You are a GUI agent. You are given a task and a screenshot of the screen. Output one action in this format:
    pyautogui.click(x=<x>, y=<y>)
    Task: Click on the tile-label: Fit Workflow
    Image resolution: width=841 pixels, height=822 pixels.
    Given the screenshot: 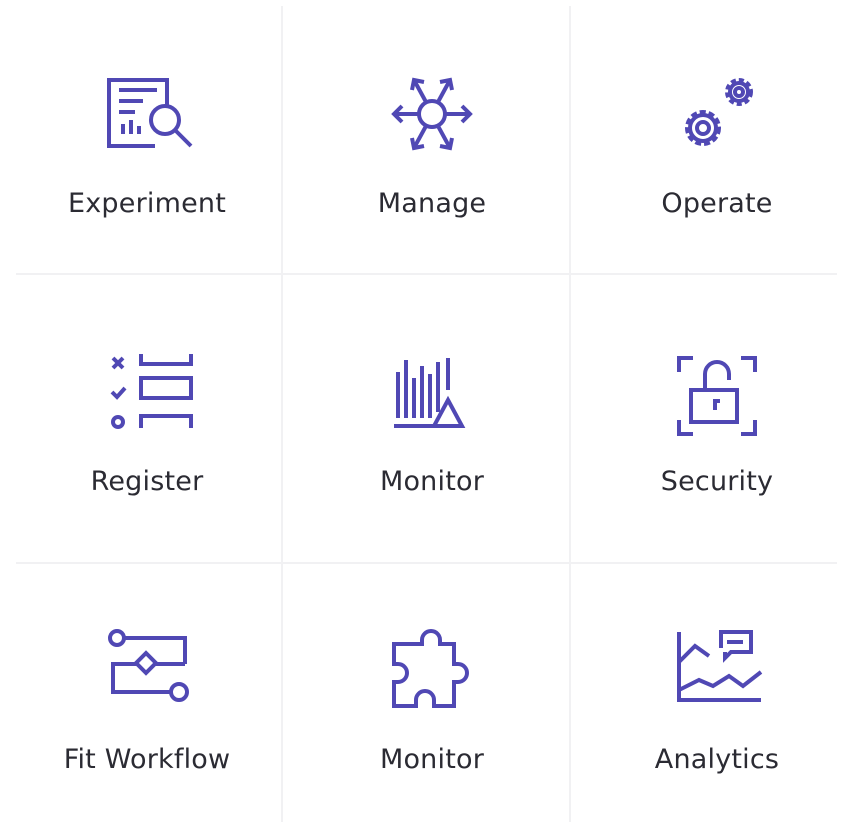 What is the action you would take?
    pyautogui.click(x=147, y=759)
    